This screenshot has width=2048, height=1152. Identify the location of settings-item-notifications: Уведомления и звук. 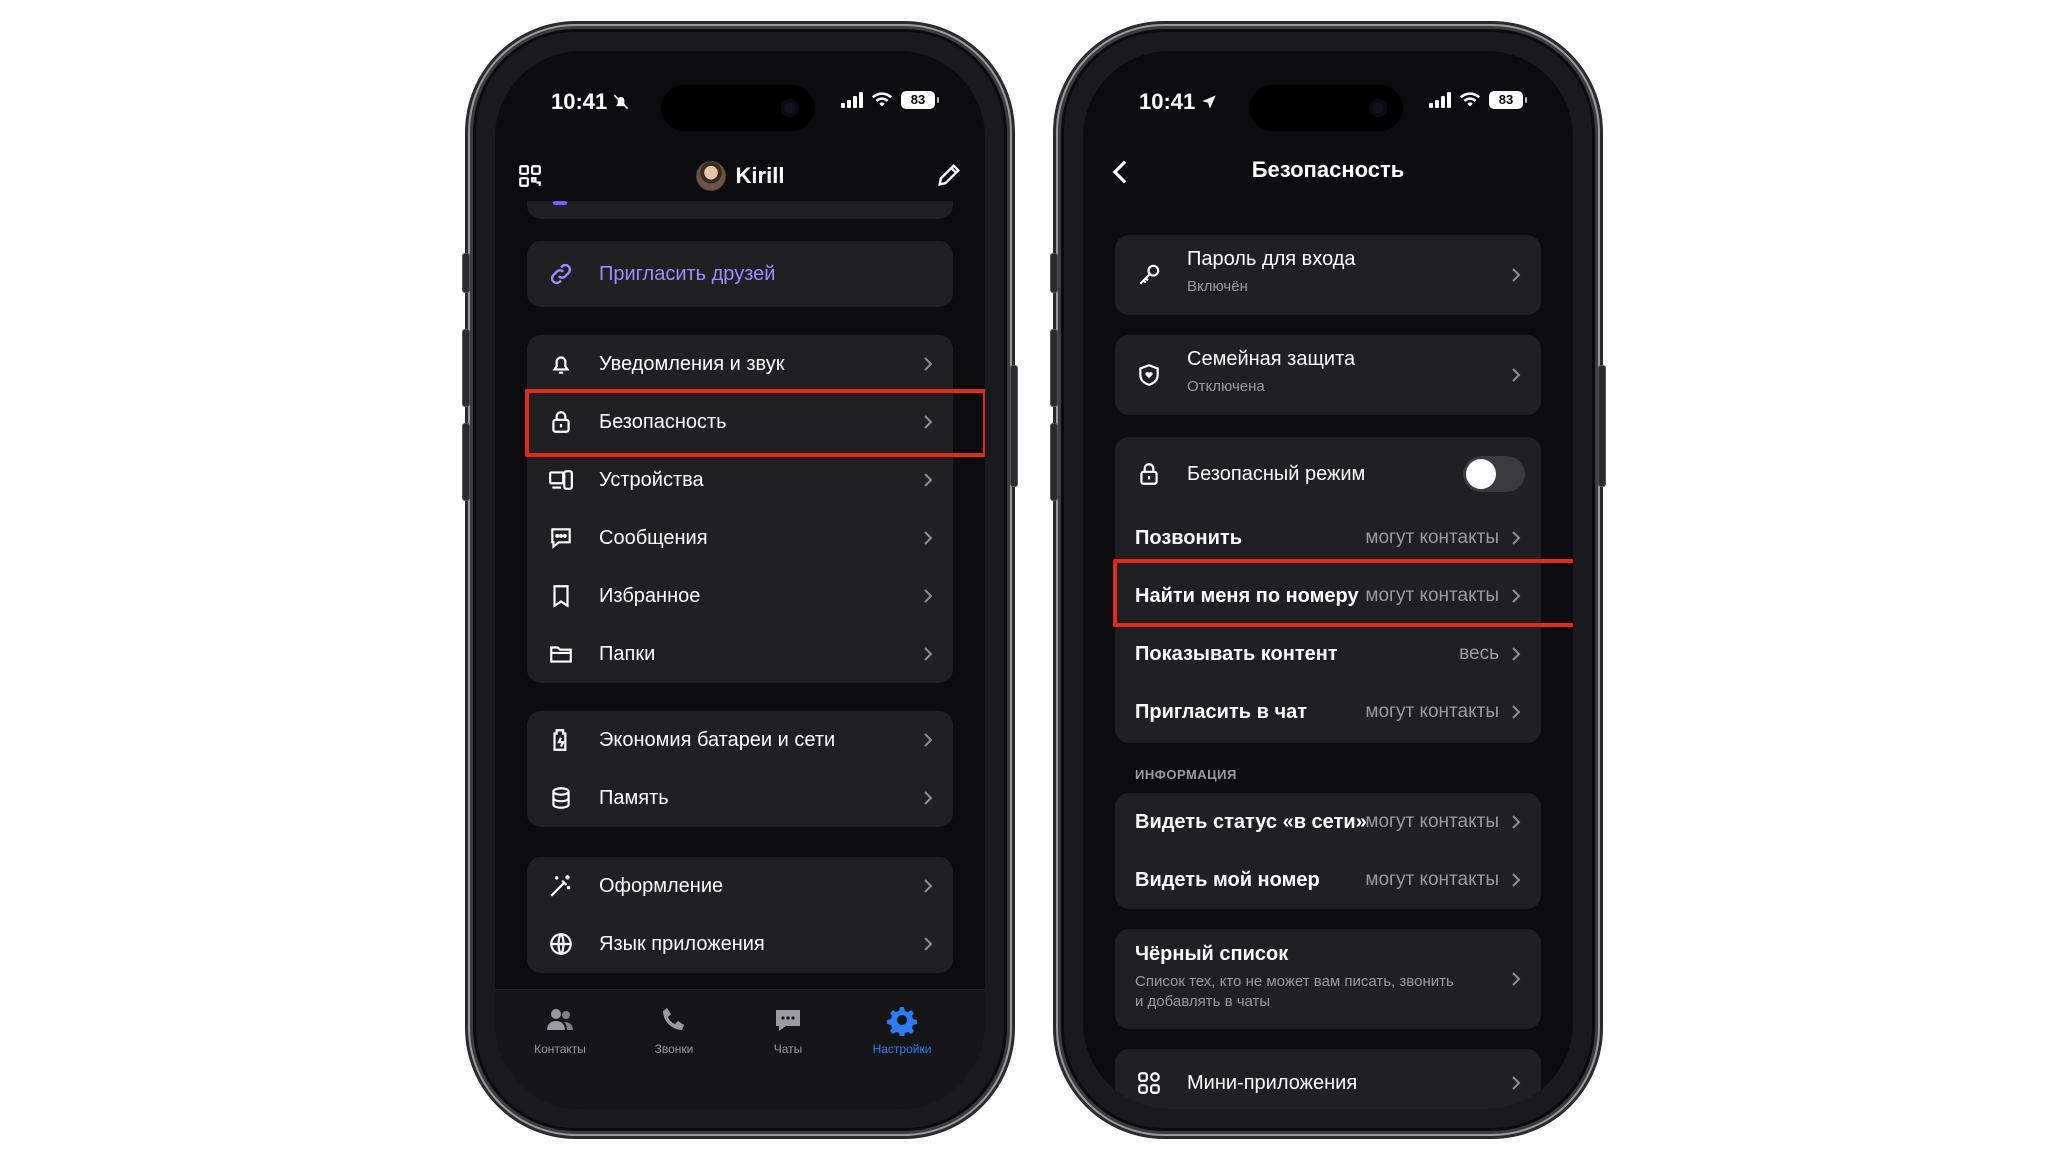
(740, 364).